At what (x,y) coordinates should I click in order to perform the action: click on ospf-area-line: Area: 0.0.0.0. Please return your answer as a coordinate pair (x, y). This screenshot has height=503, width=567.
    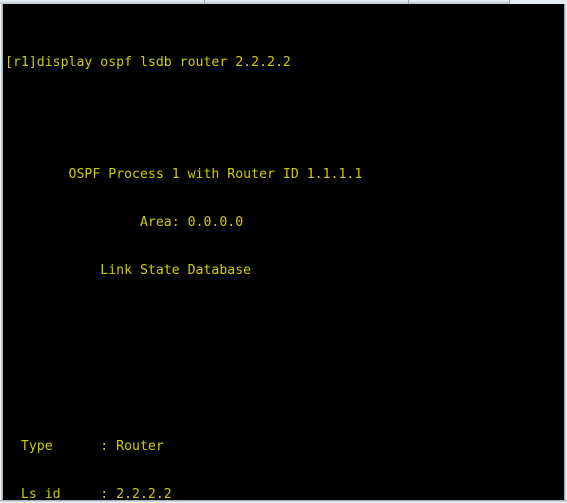
    Looking at the image, I should click on (124, 222).